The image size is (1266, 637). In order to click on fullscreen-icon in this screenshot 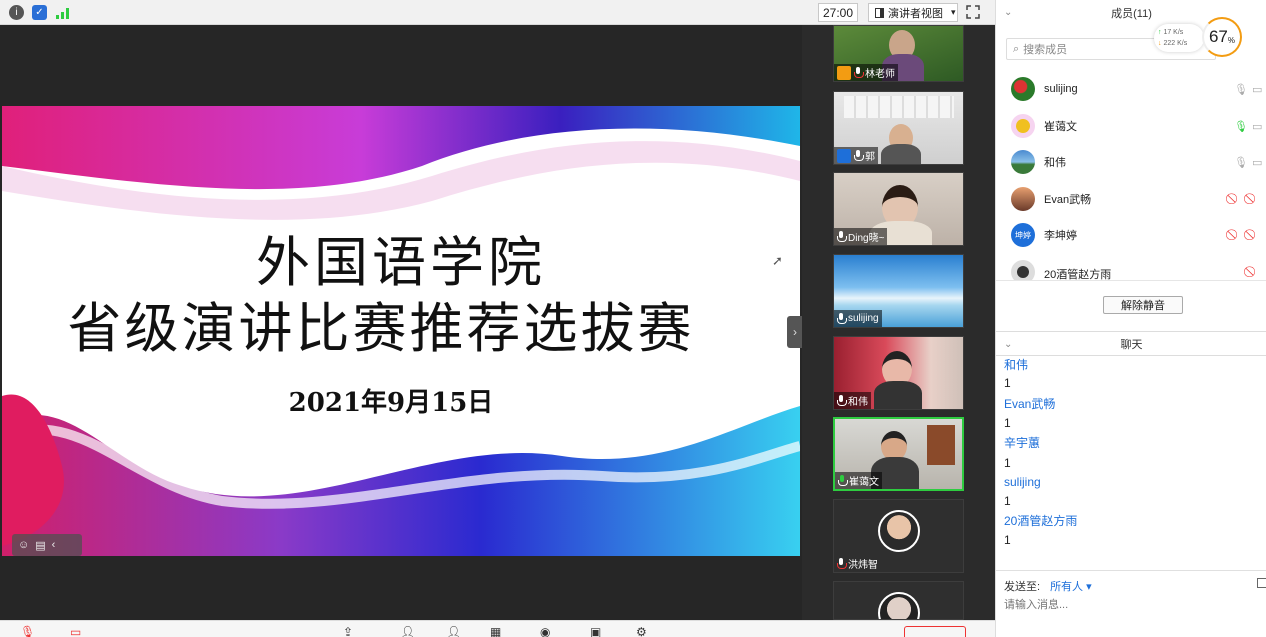, I will do `click(974, 12)`.